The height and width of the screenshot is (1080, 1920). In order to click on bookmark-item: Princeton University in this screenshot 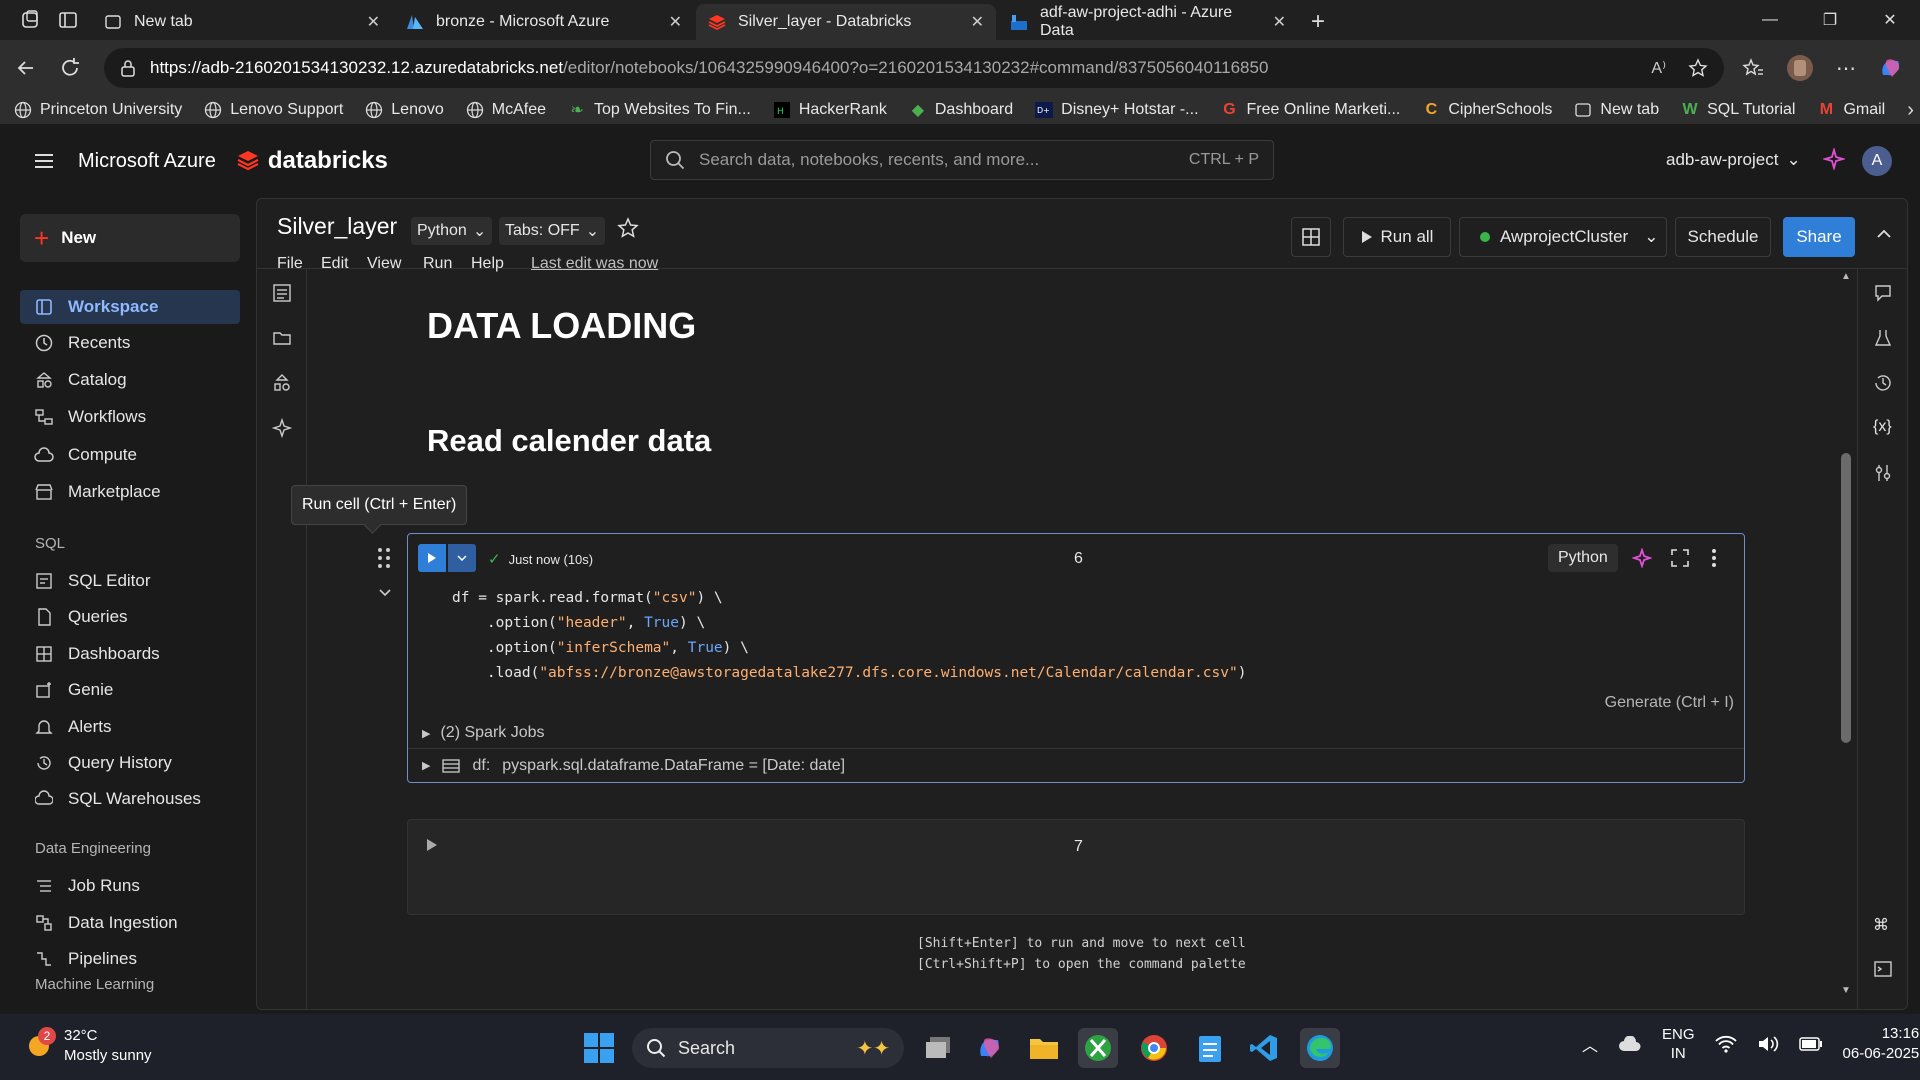, I will do `click(98, 110)`.